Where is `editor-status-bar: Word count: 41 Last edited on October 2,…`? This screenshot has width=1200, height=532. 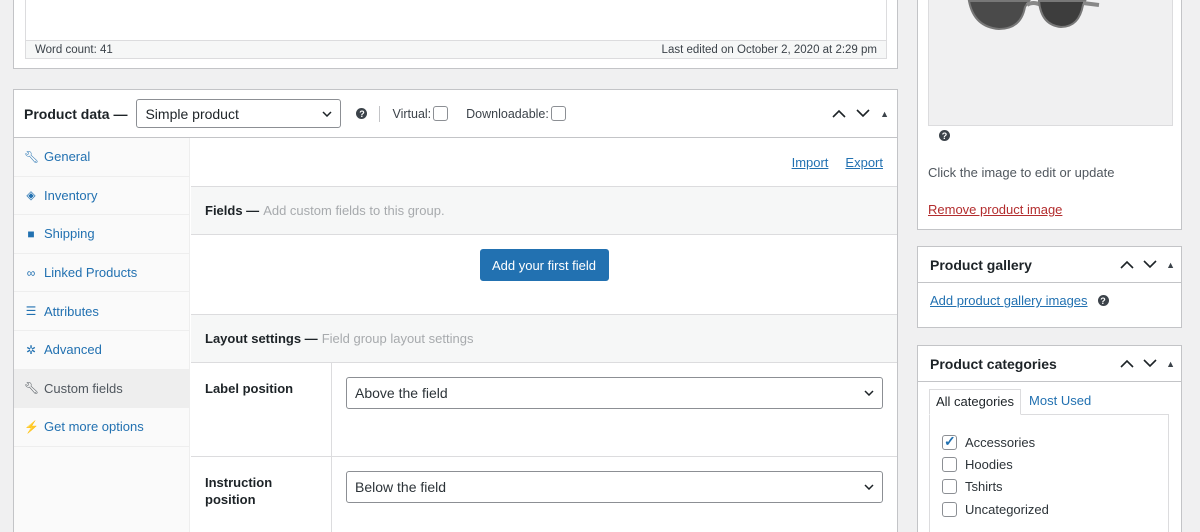
editor-status-bar: Word count: 41 Last edited on October 2,… is located at coordinates (456, 49).